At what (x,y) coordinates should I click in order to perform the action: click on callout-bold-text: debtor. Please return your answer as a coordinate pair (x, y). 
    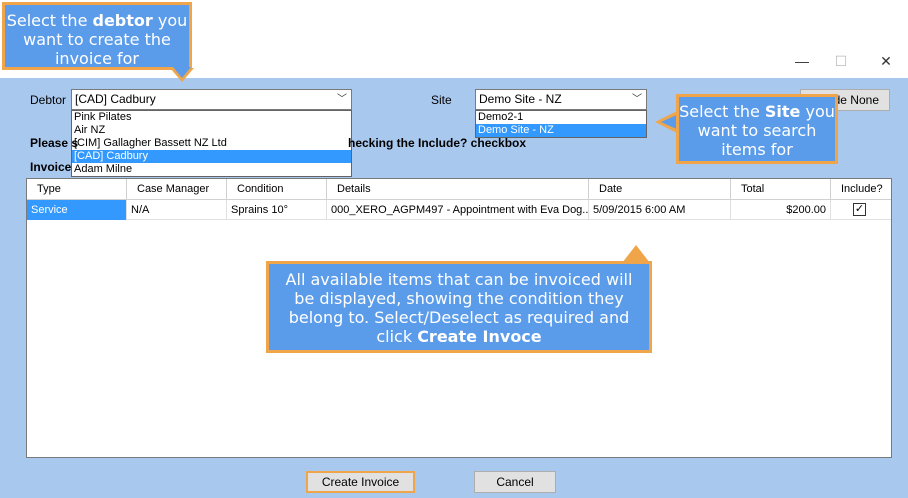
    Looking at the image, I should click on (122, 20).